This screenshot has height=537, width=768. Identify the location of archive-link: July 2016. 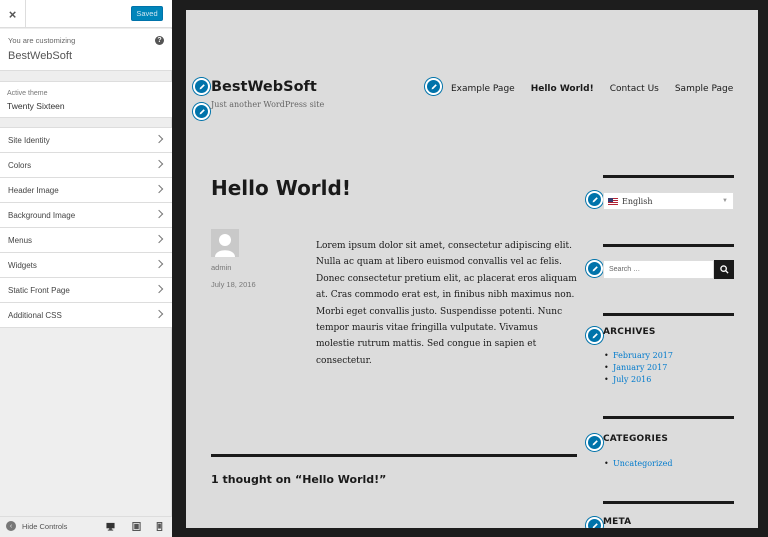
(638, 380).